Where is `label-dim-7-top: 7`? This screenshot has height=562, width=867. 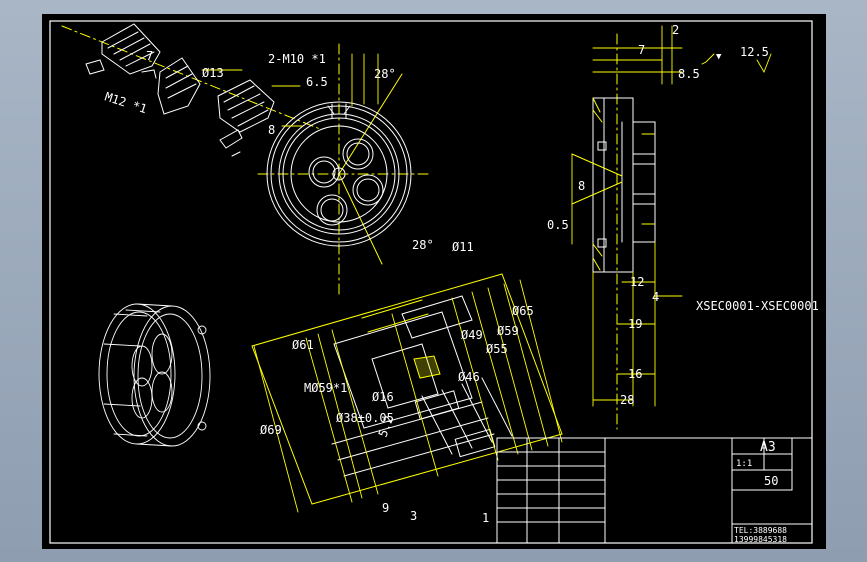
label-dim-7-top: 7 is located at coordinates (149, 56).